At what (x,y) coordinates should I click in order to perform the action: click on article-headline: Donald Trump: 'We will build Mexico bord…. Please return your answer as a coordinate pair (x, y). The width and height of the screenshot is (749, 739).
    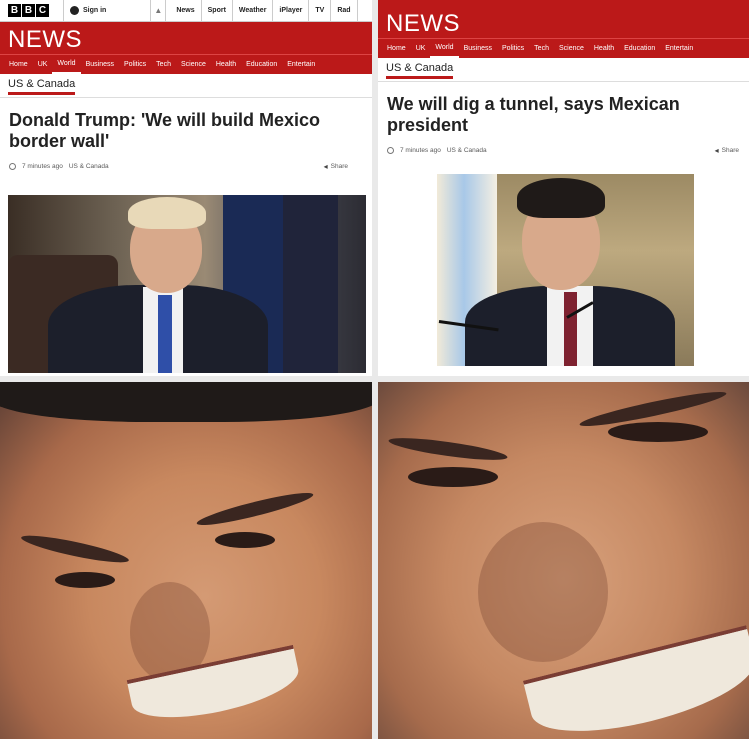
    Looking at the image, I should click on (164, 130).